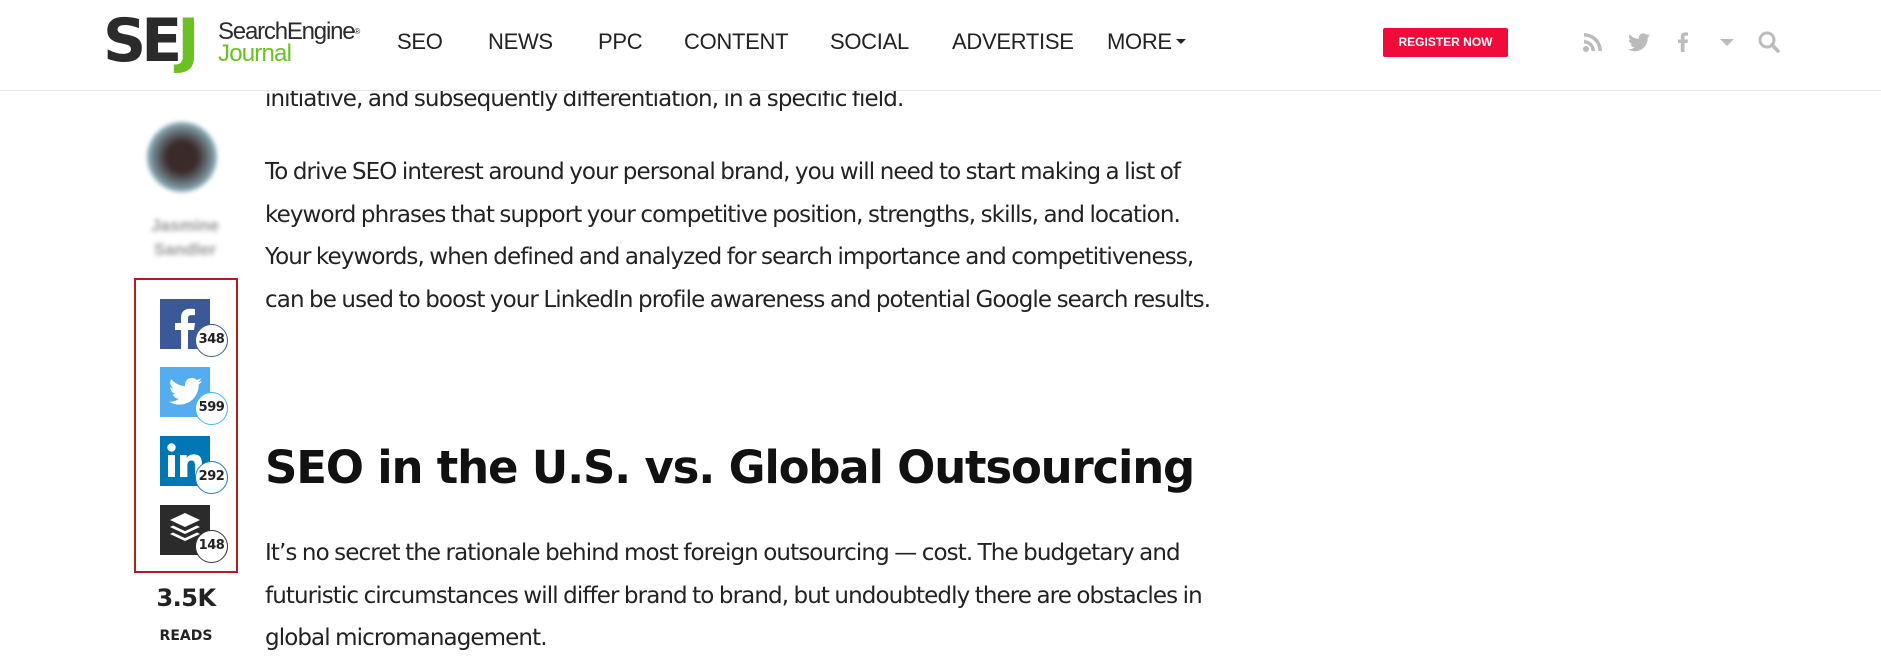  What do you see at coordinates (185, 238) in the screenshot?
I see `author-name: Jasmine Sandler` at bounding box center [185, 238].